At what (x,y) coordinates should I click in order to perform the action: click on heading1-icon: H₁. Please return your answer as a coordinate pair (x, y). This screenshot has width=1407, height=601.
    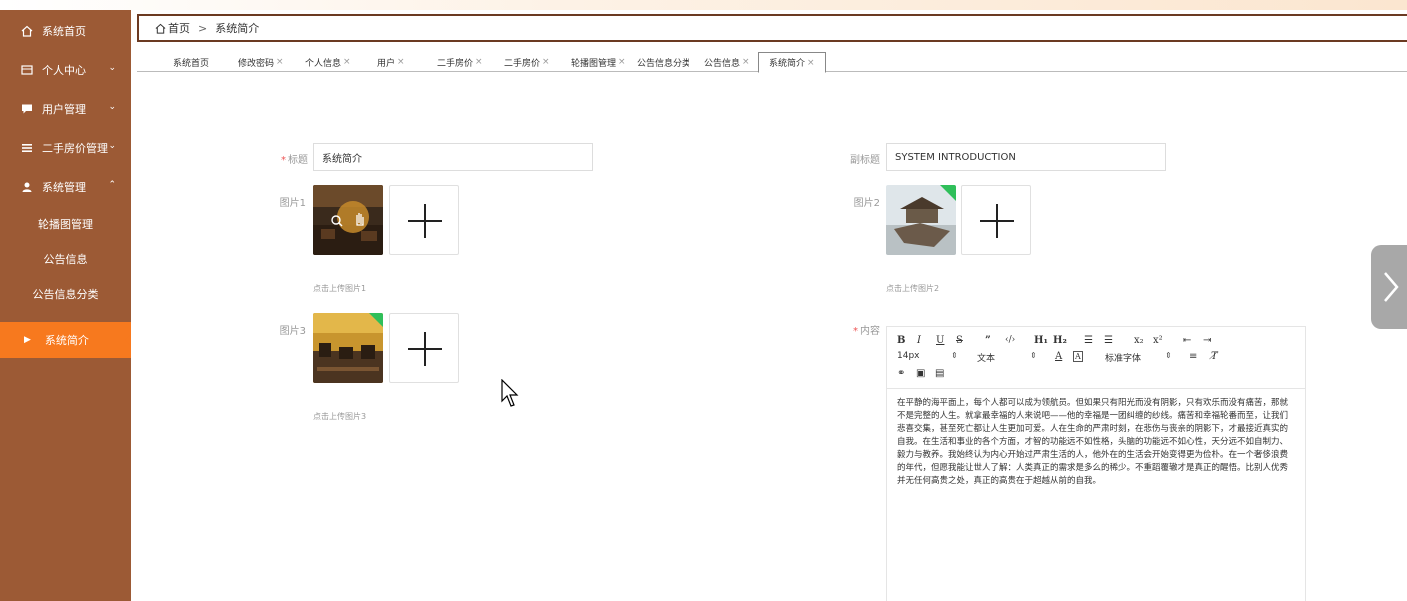
    Looking at the image, I should click on (1041, 340).